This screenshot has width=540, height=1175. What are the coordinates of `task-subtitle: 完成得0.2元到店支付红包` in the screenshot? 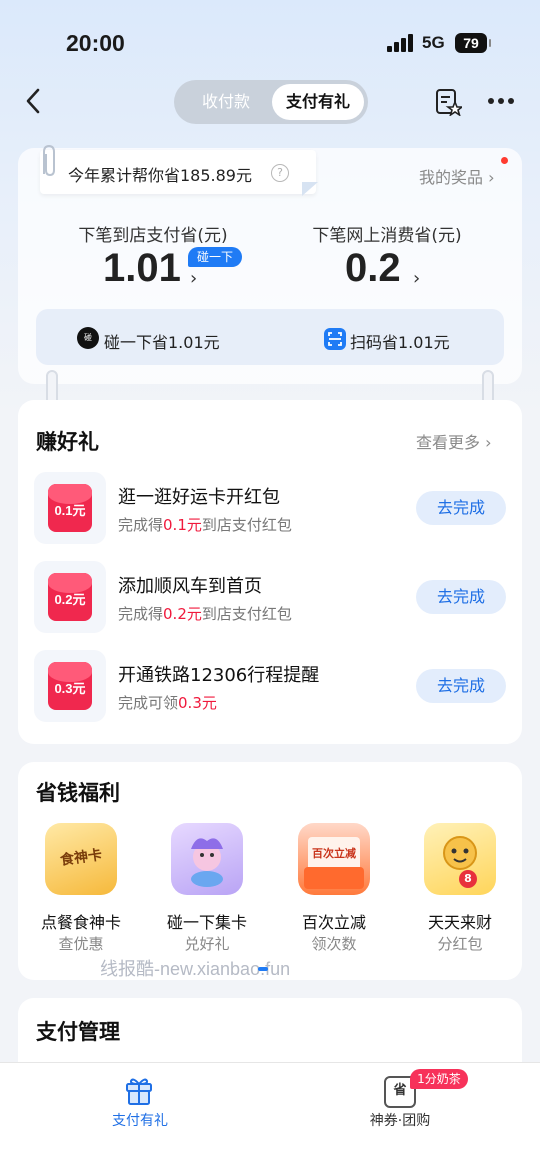 It's located at (205, 614).